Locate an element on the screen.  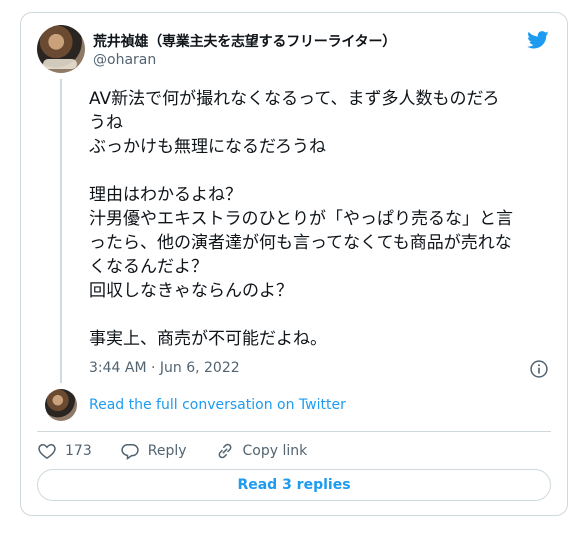
tweet-timestamp: 3:44 AM · Jun 6, 2022 is located at coordinates (164, 368).